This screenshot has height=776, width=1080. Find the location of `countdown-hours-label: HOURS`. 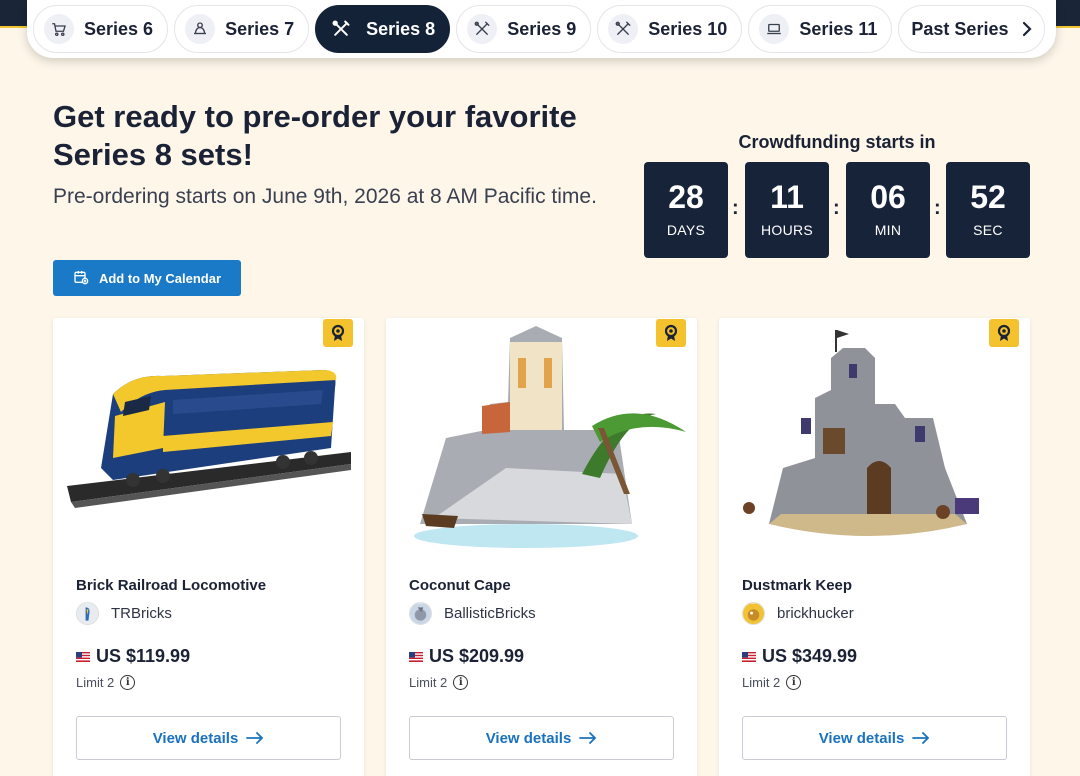

countdown-hours-label: HOURS is located at coordinates (787, 230).